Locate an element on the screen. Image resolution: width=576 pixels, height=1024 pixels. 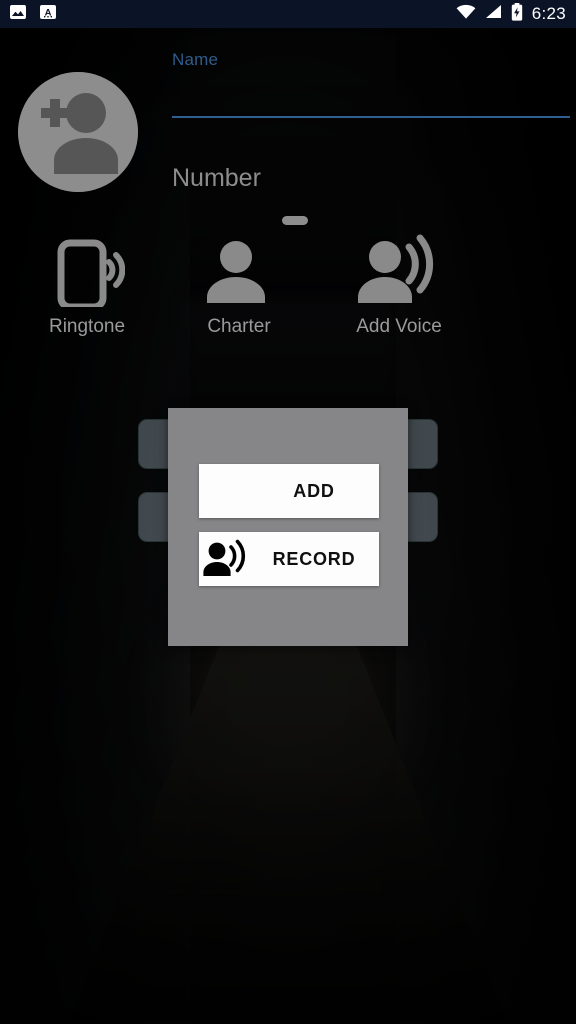
dialog-add-label: ADD is located at coordinates (314, 490).